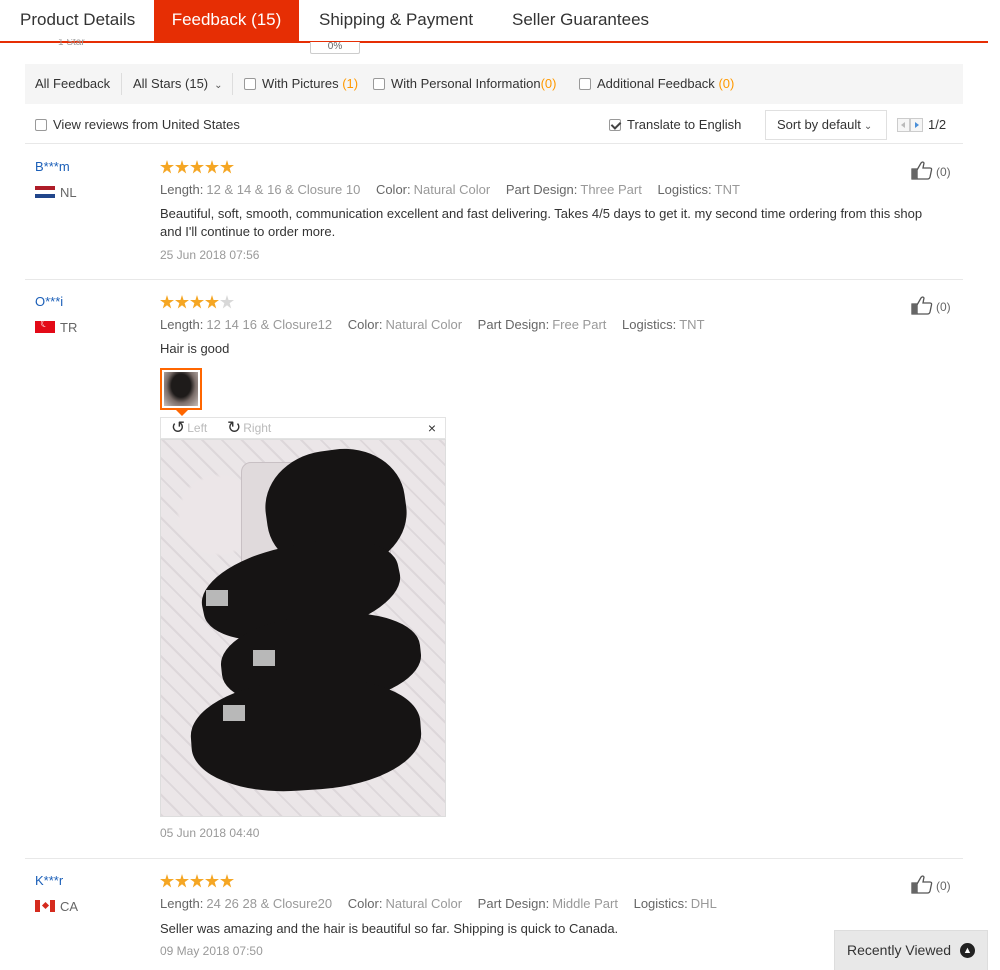  Describe the element at coordinates (56, 906) in the screenshot. I see `reviewer-country: CA` at that location.